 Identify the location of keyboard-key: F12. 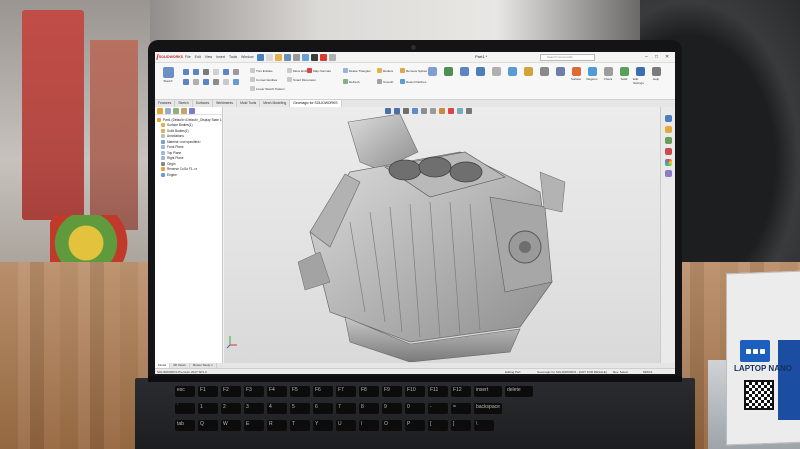
(461, 391).